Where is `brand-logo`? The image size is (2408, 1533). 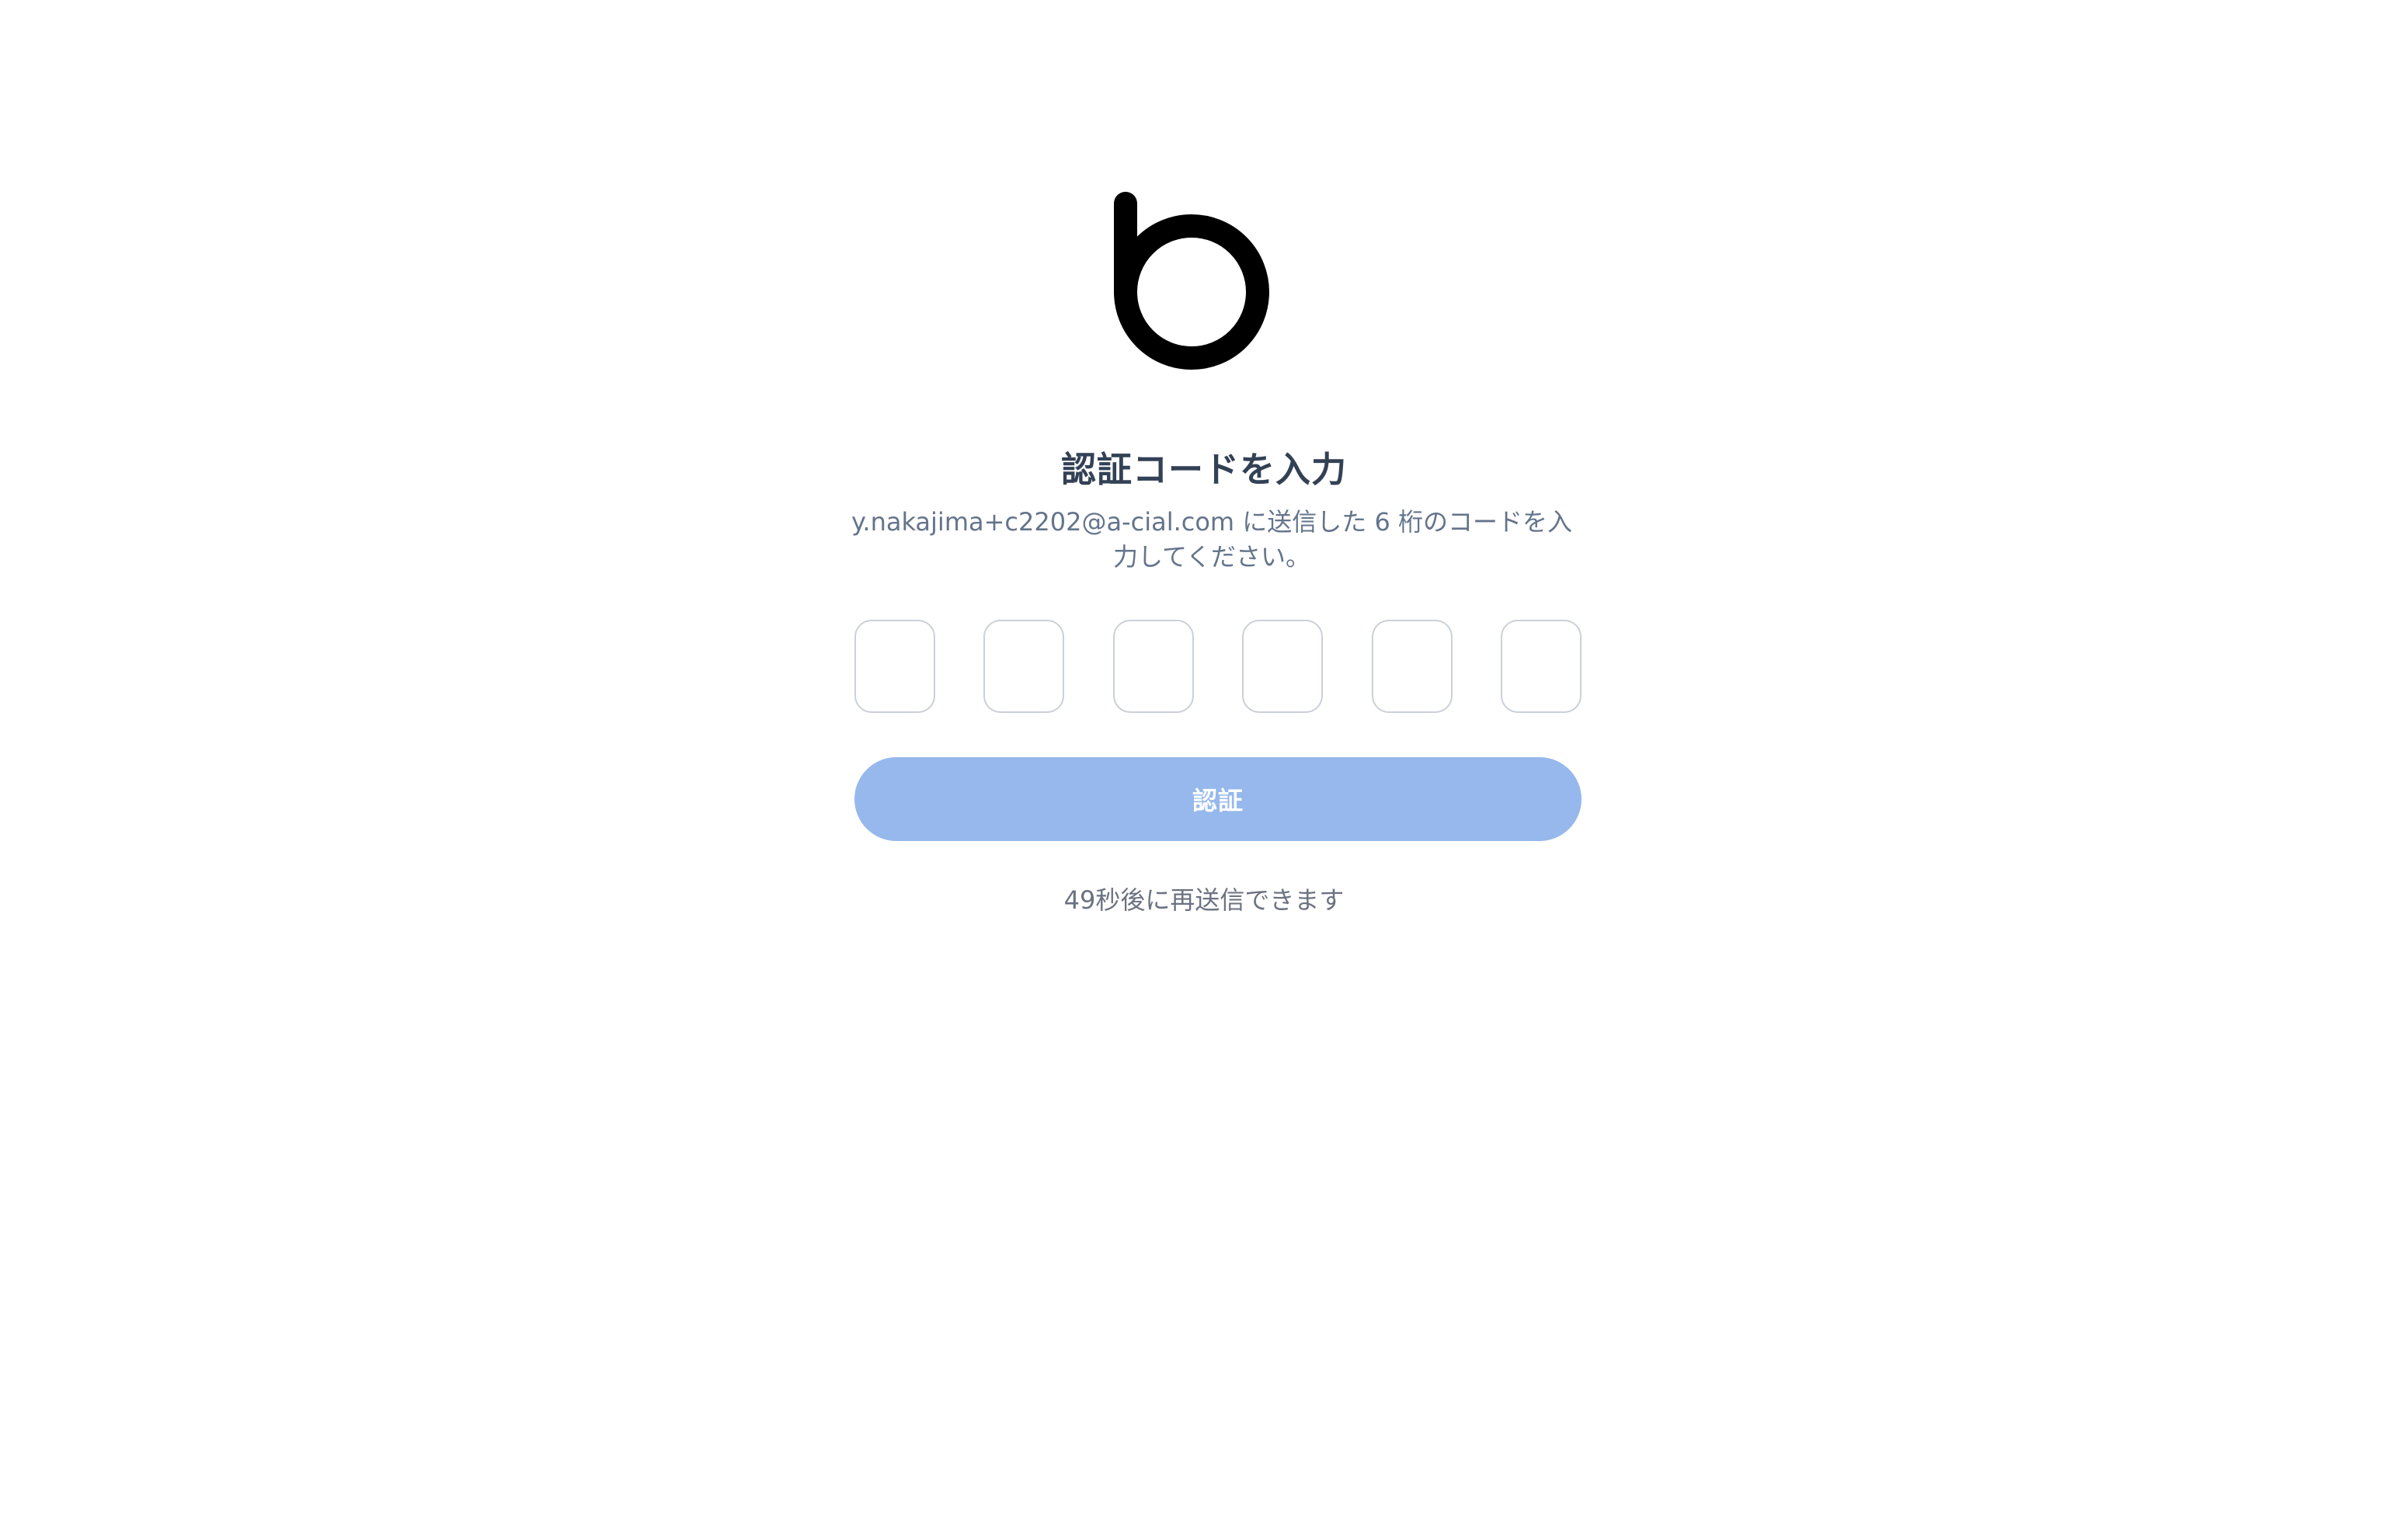
brand-logo is located at coordinates (1214, 263).